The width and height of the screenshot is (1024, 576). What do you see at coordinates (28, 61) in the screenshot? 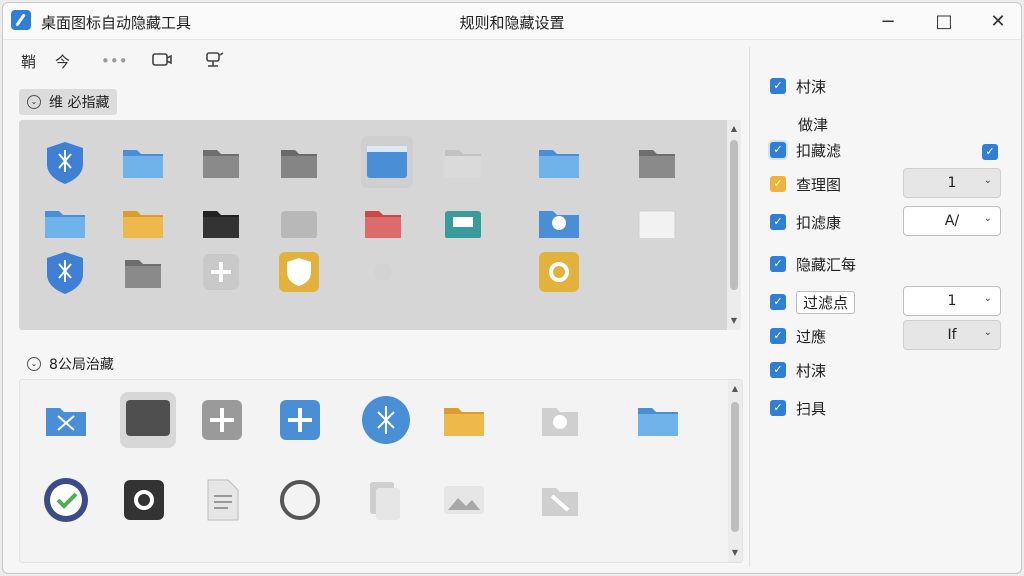
I see `toolbar-item-1: 鞘` at bounding box center [28, 61].